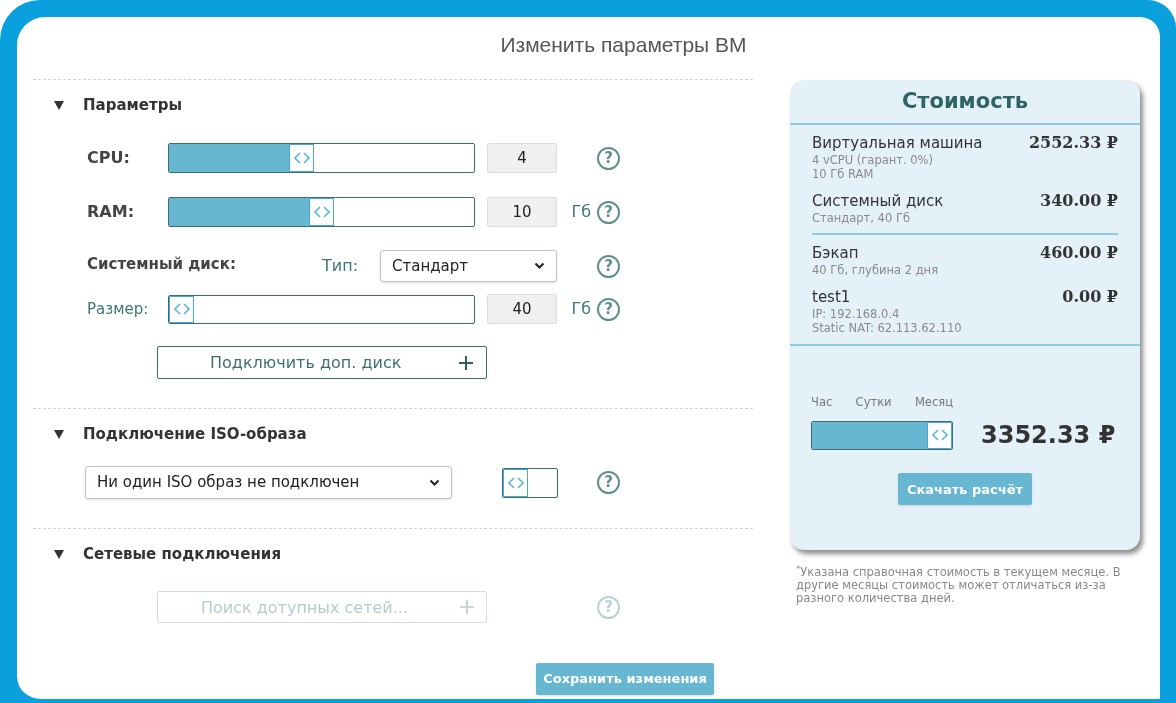 The image size is (1176, 703). What do you see at coordinates (843, 174) in the screenshot?
I see `cost-item-detail: 10 Гб RAM` at bounding box center [843, 174].